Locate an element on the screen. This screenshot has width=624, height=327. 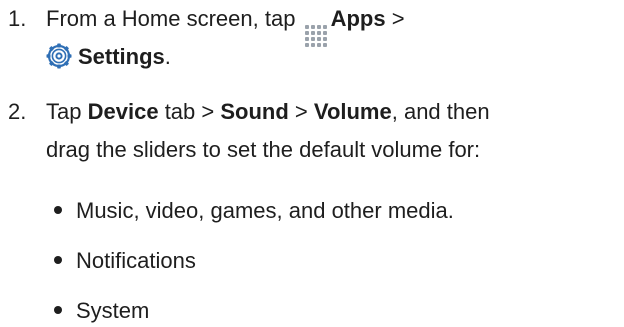
settings-gear-icon is located at coordinates (59, 56).